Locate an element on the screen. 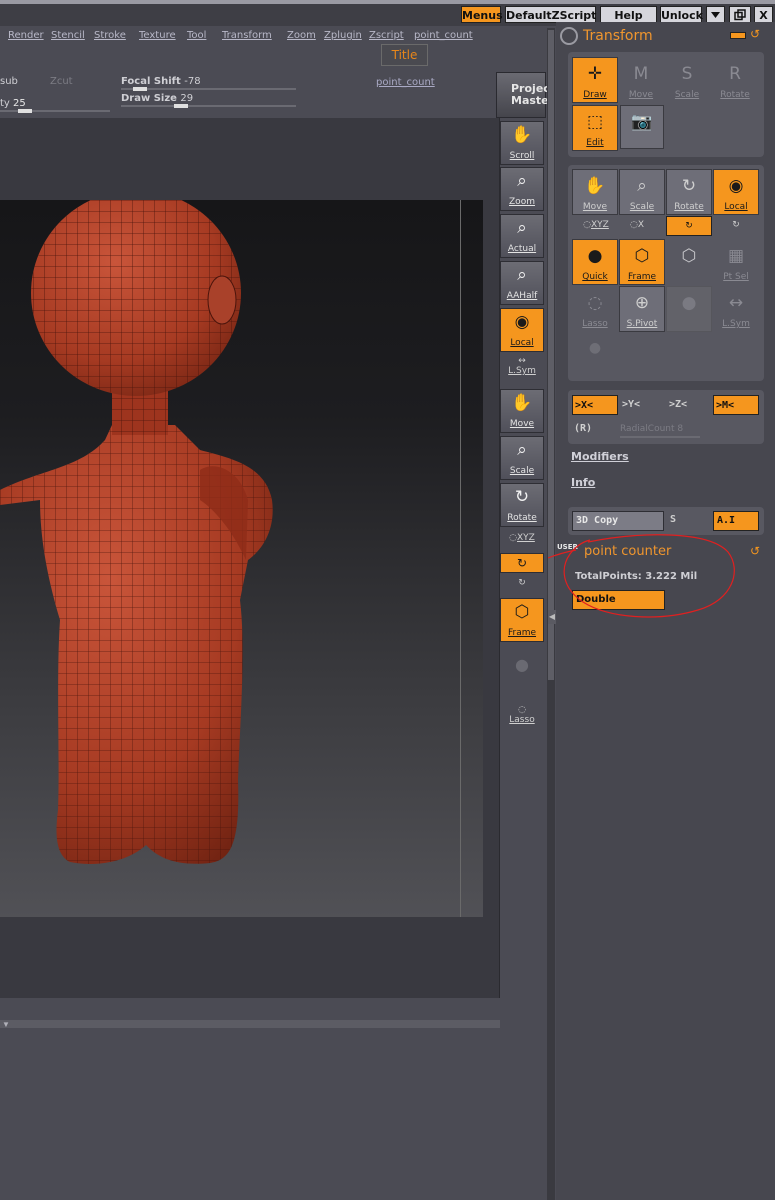 This screenshot has height=1200, width=775. scale-mode-icon: S is located at coordinates (687, 74).